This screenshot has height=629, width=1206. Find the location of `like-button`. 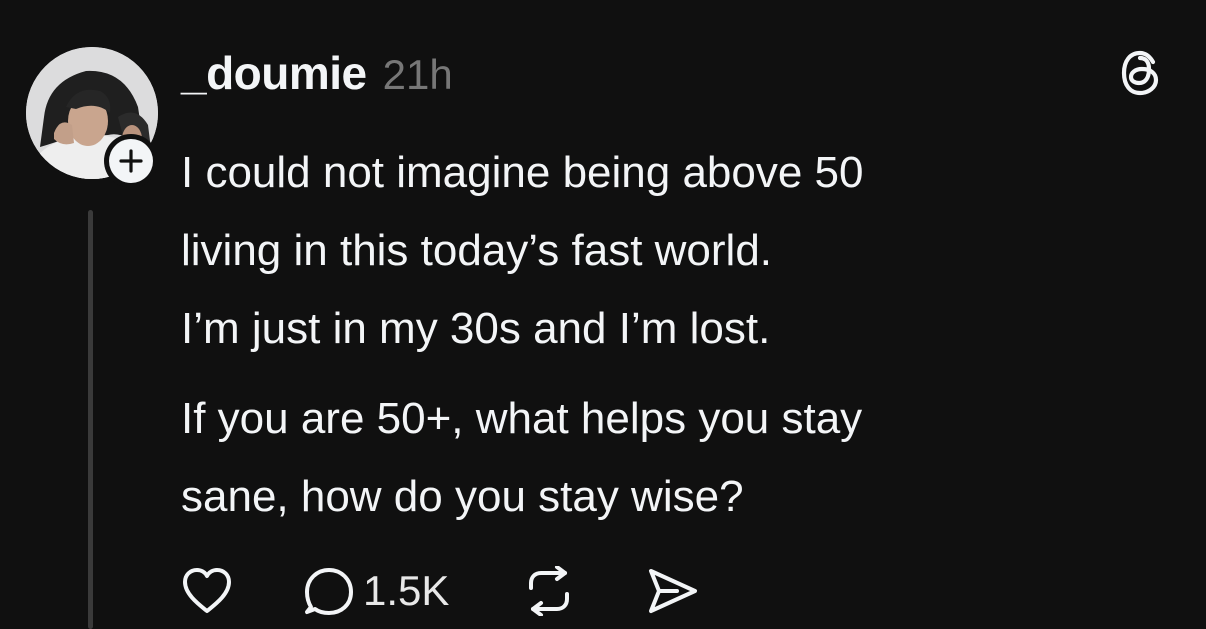

like-button is located at coordinates (207, 591).